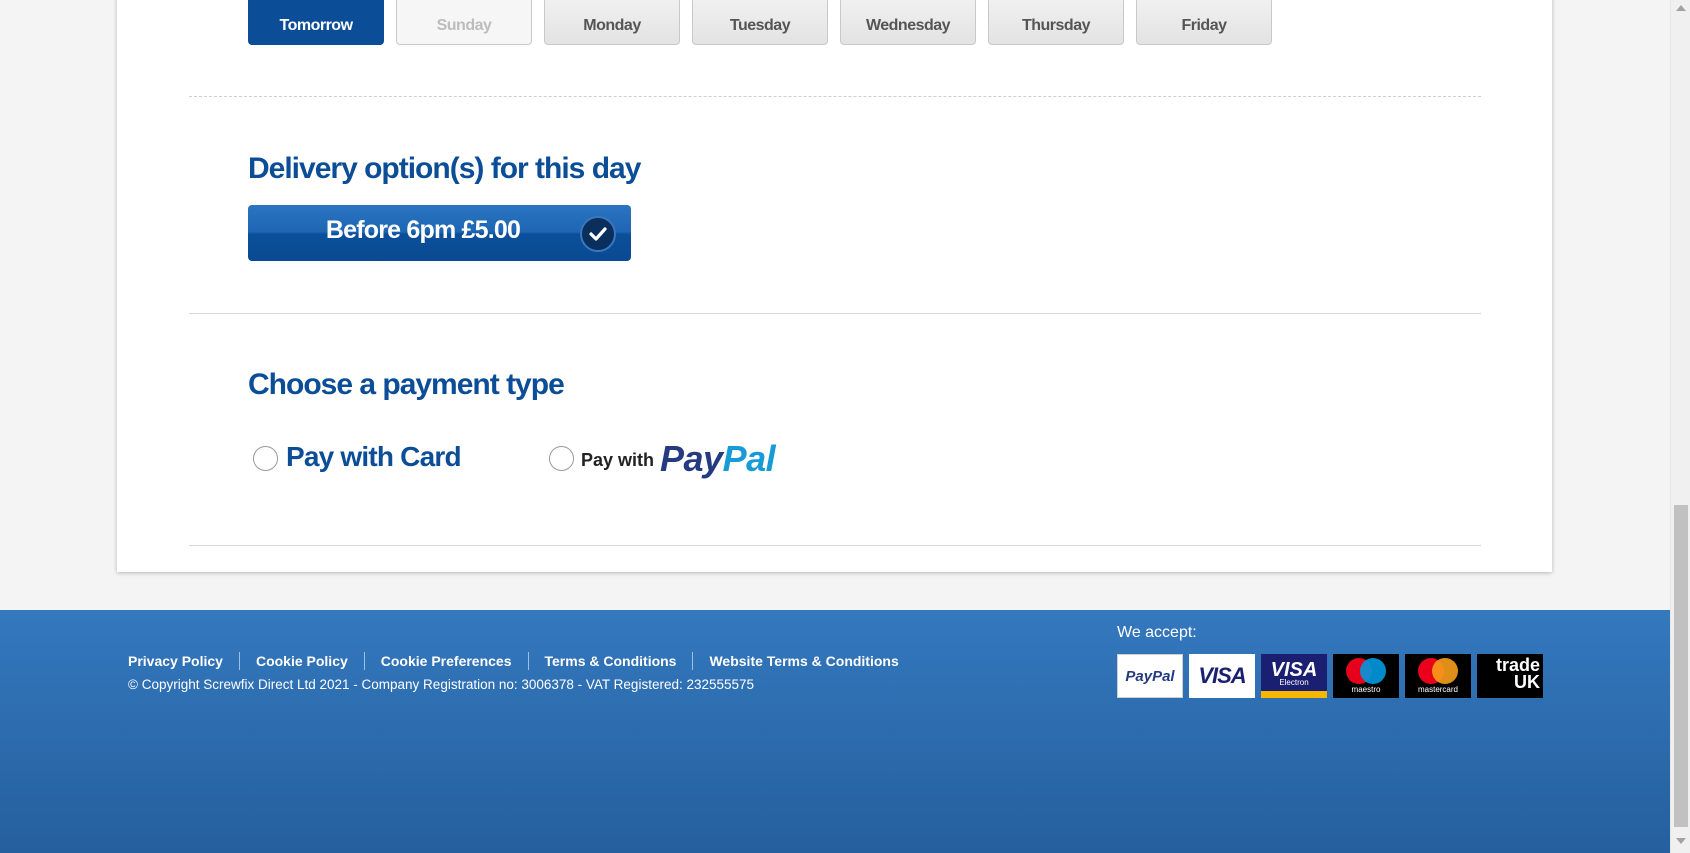 Image resolution: width=1690 pixels, height=853 pixels. Describe the element at coordinates (1366, 676) in the screenshot. I see `maestro-card-icon: maestro` at that location.